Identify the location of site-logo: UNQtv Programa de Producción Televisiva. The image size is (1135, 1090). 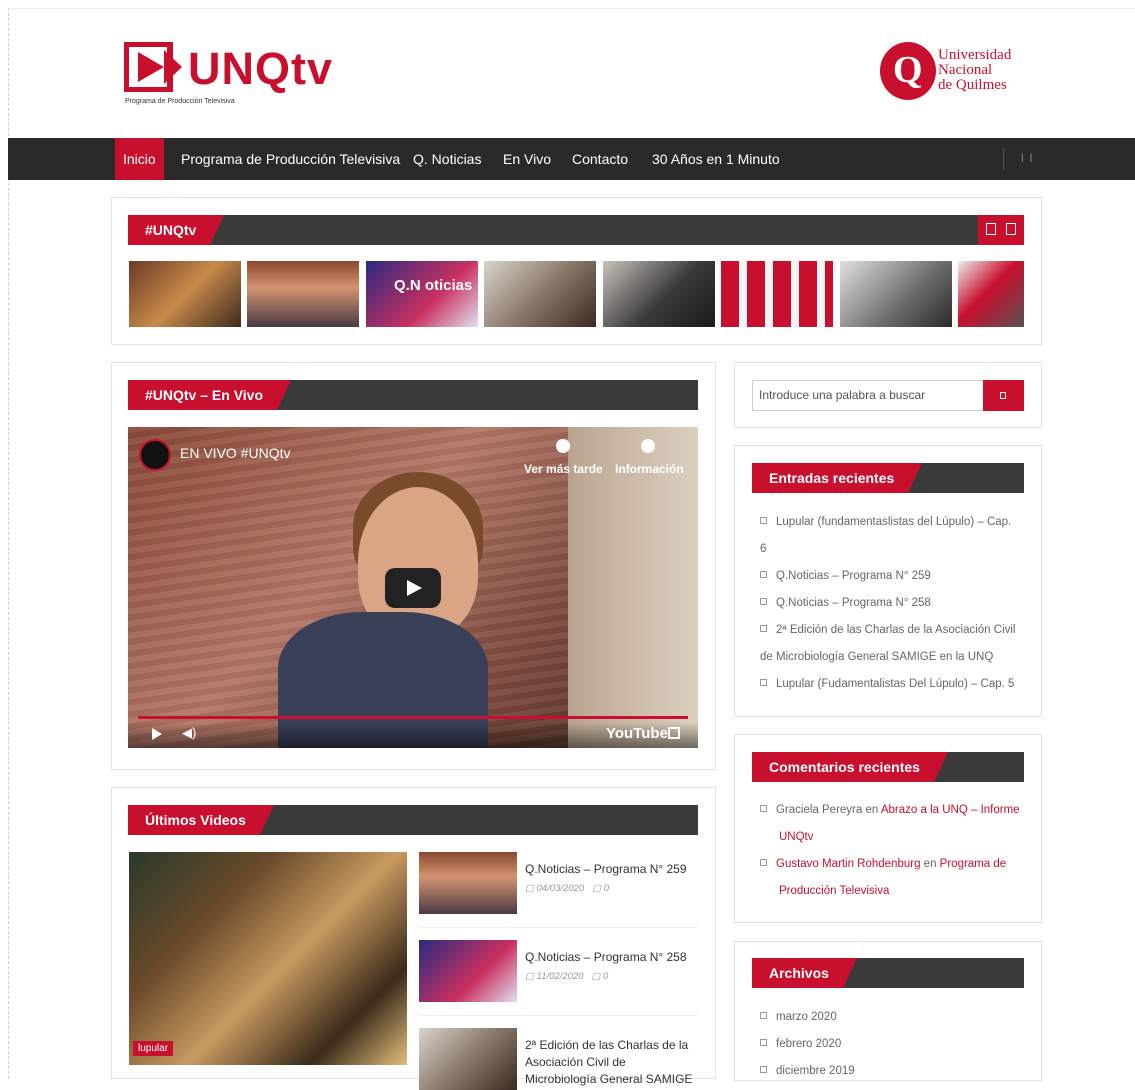
(239, 74).